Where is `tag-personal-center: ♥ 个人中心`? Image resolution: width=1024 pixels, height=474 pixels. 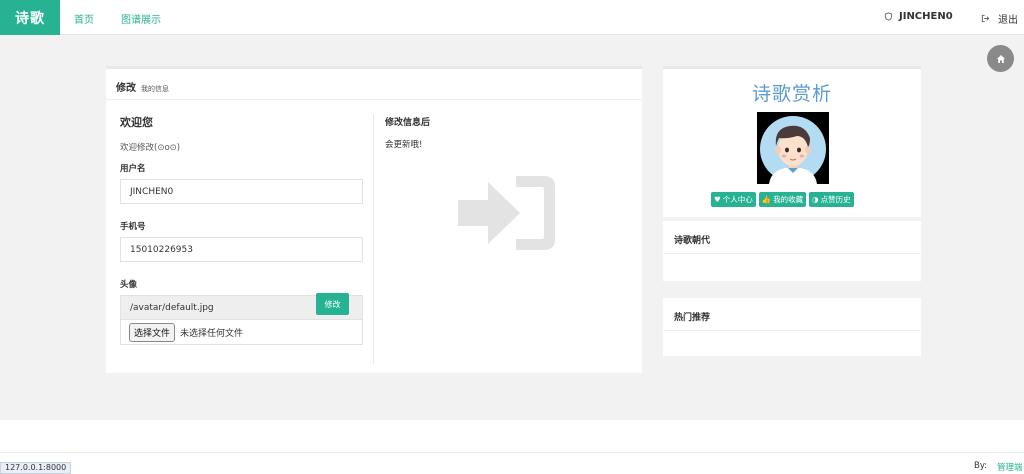 tag-personal-center: ♥ 个人中心 is located at coordinates (733, 199).